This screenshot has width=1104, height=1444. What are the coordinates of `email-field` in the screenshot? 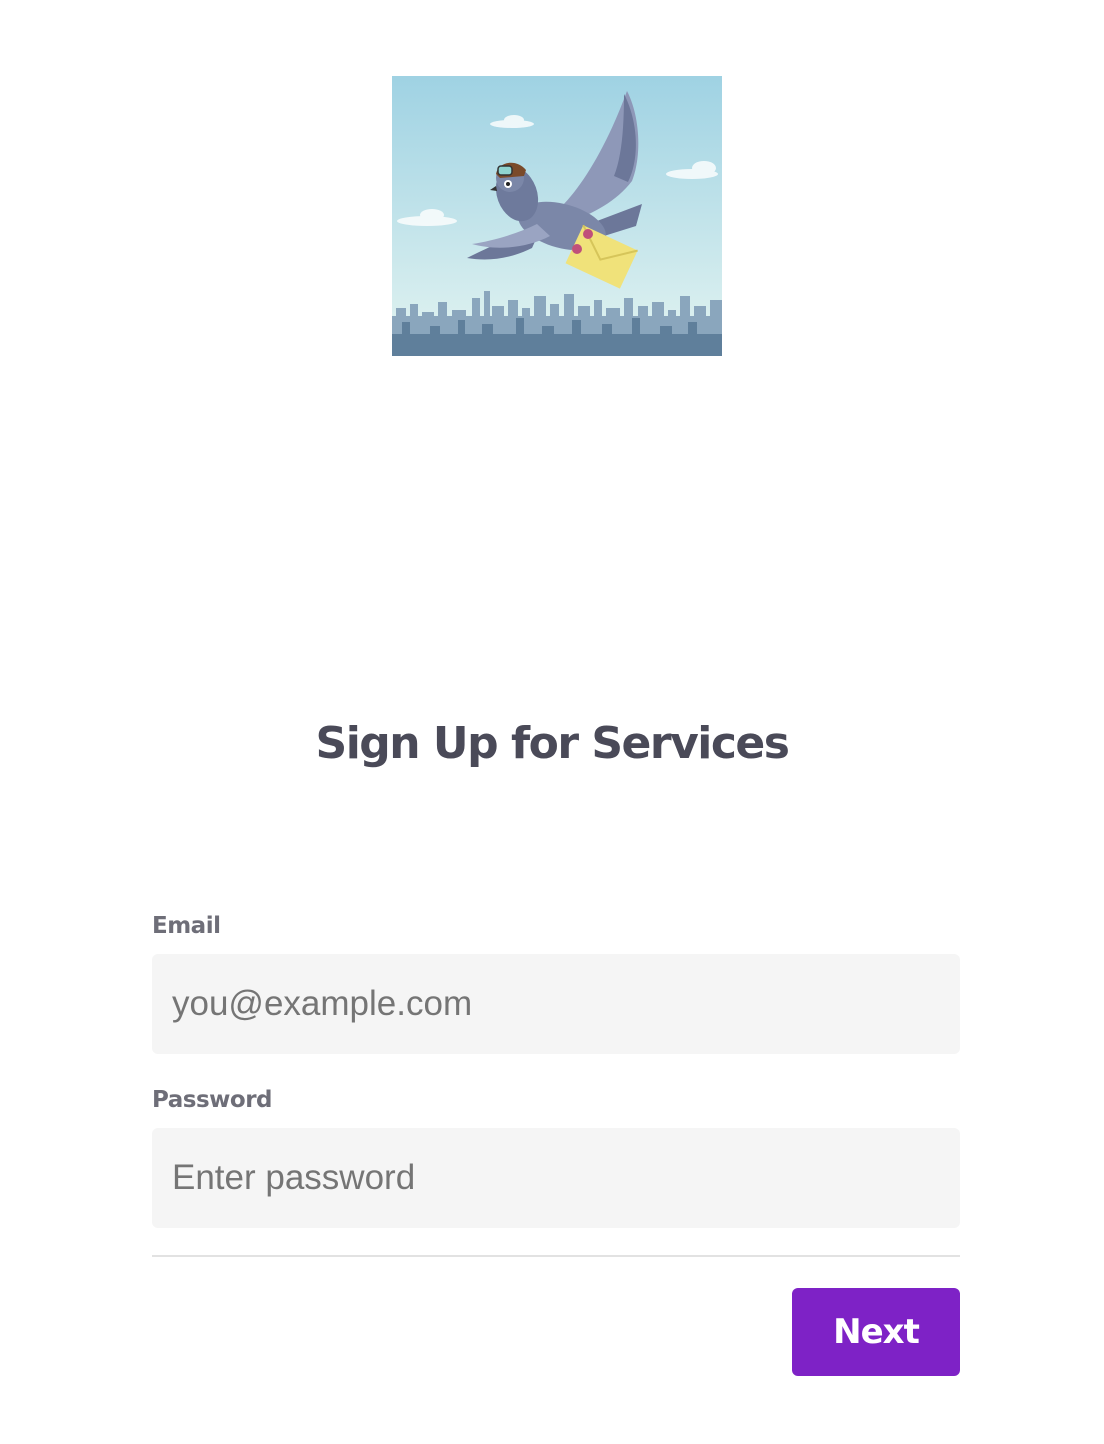 It's located at (556, 1004).